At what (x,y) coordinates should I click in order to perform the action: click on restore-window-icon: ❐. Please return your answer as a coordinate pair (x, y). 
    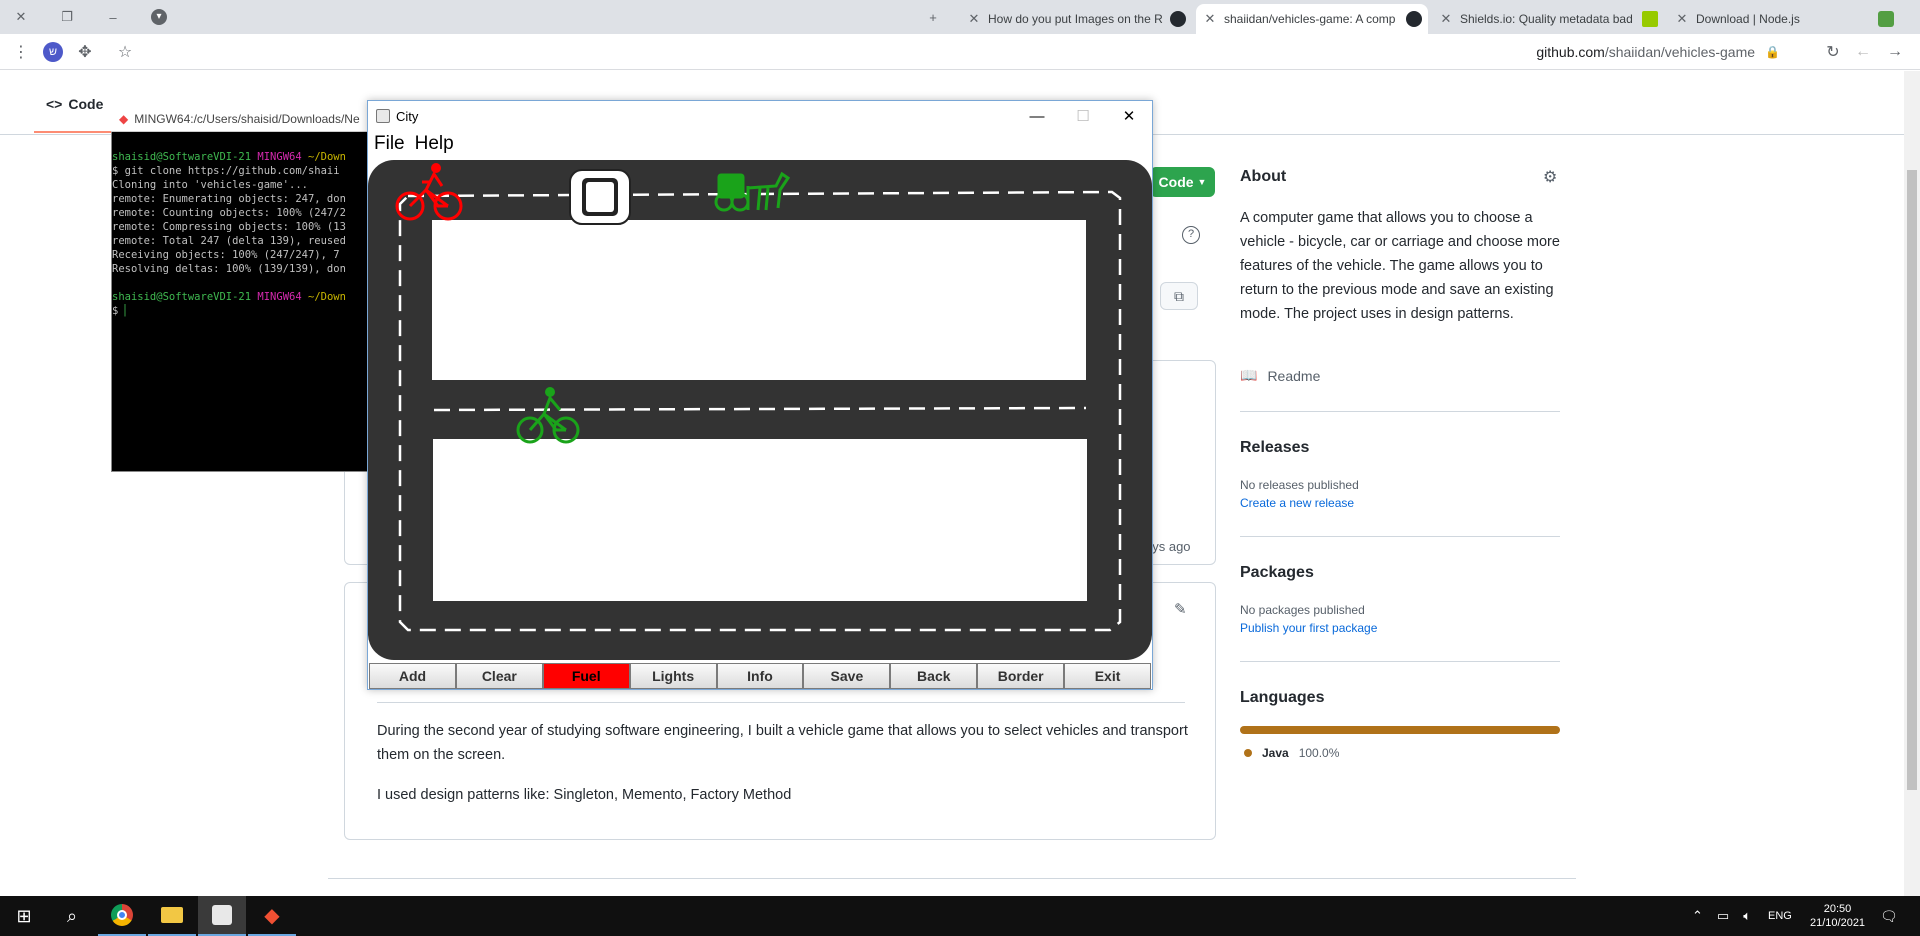
    Looking at the image, I should click on (67, 17).